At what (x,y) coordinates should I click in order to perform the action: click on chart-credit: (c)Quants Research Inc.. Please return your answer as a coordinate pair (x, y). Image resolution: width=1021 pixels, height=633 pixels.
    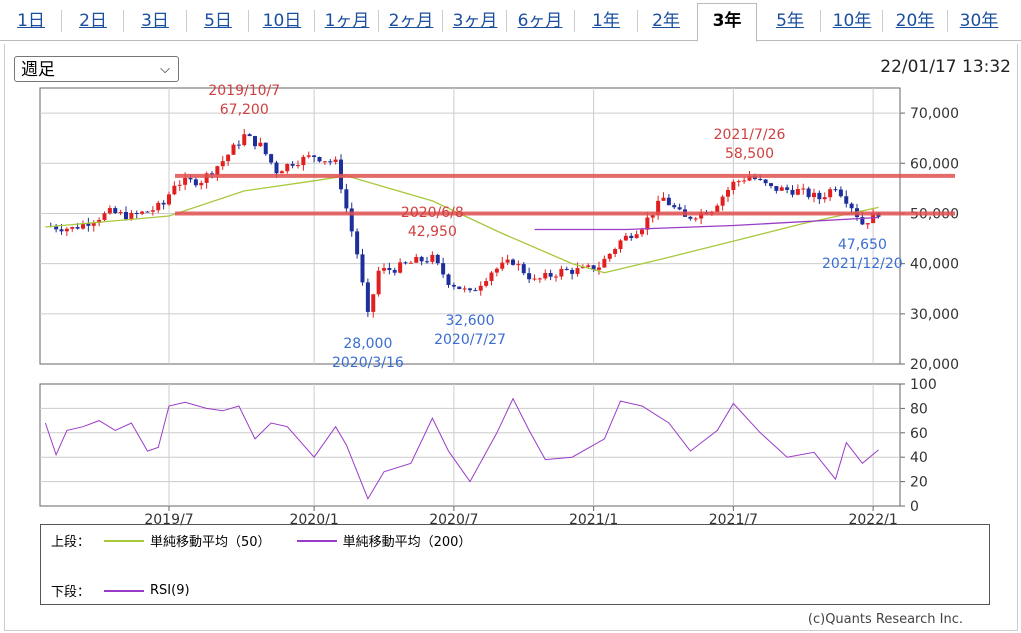
    Looking at the image, I should click on (885, 619).